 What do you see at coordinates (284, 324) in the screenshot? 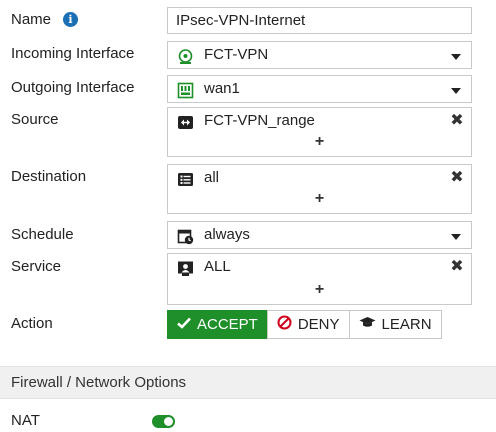
I see `deny-icon` at bounding box center [284, 324].